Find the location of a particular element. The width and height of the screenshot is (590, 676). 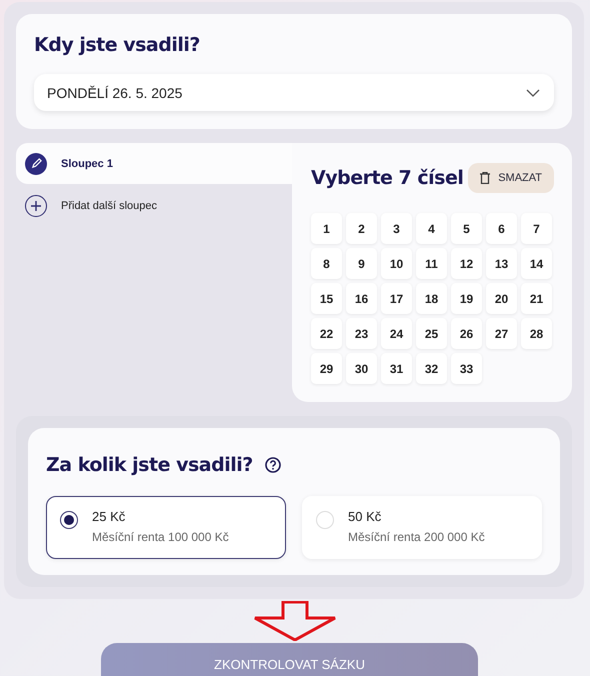

number-tile: 8 is located at coordinates (326, 263).